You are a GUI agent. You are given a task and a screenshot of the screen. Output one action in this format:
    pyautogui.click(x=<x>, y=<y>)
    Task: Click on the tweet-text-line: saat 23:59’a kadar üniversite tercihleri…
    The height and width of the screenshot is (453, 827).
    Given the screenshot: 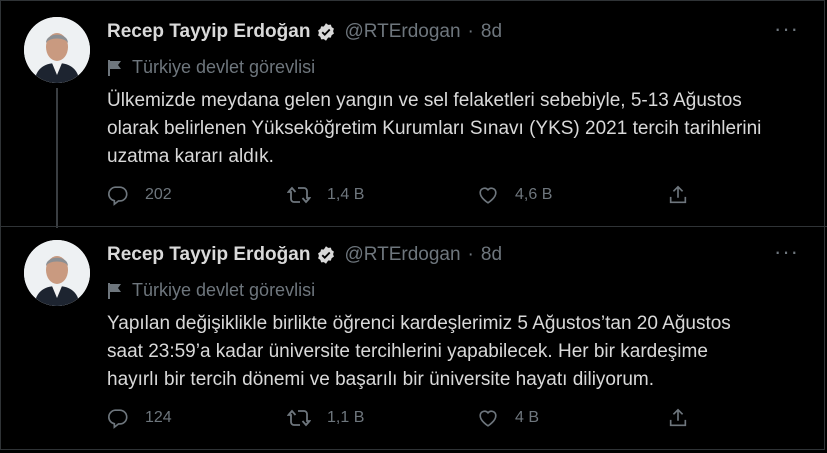 What is the action you would take?
    pyautogui.click(x=407, y=351)
    